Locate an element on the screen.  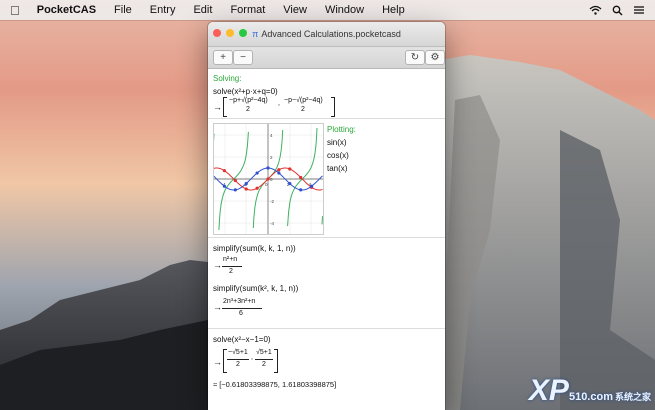
plotting-label: Plotting: is located at coordinates (341, 129).